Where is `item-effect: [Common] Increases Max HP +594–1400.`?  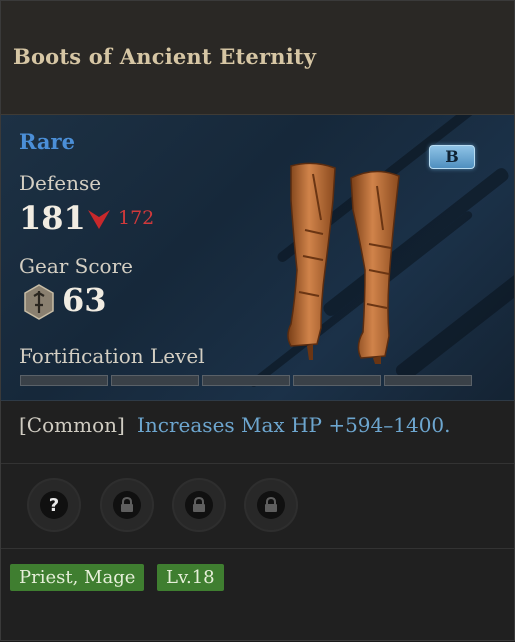
item-effect: [Common] Increases Max HP +594–1400. is located at coordinates (257, 432).